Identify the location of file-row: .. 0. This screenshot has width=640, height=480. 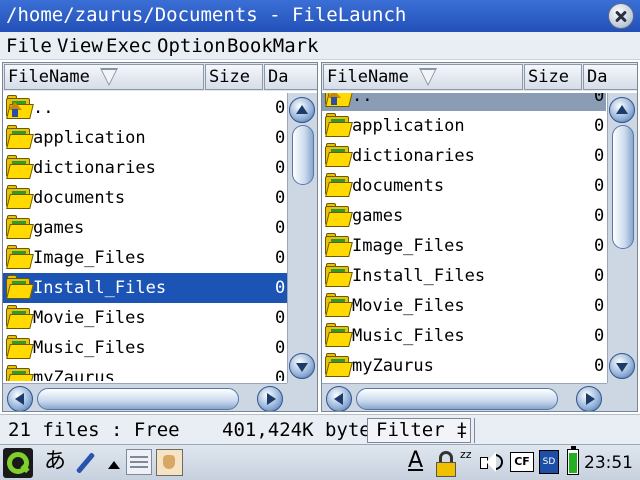
(464, 102).